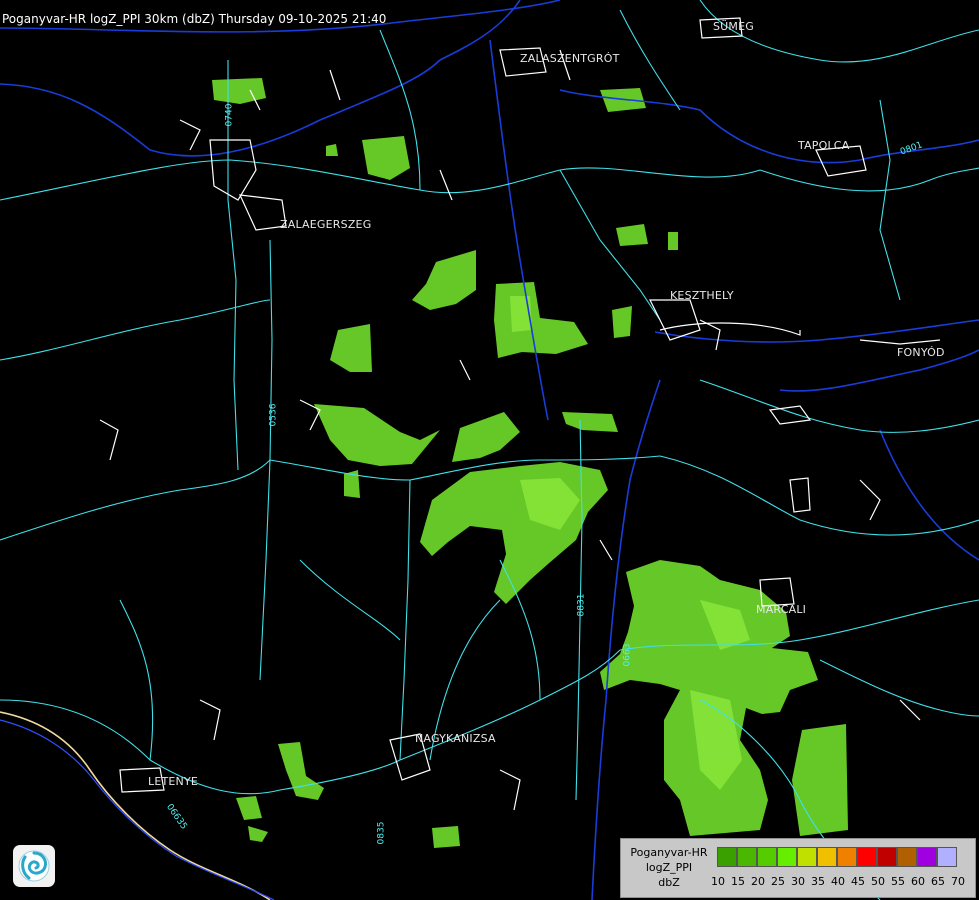 The height and width of the screenshot is (900, 979). Describe the element at coordinates (938, 881) in the screenshot. I see `legend-tick-label: 65` at that location.